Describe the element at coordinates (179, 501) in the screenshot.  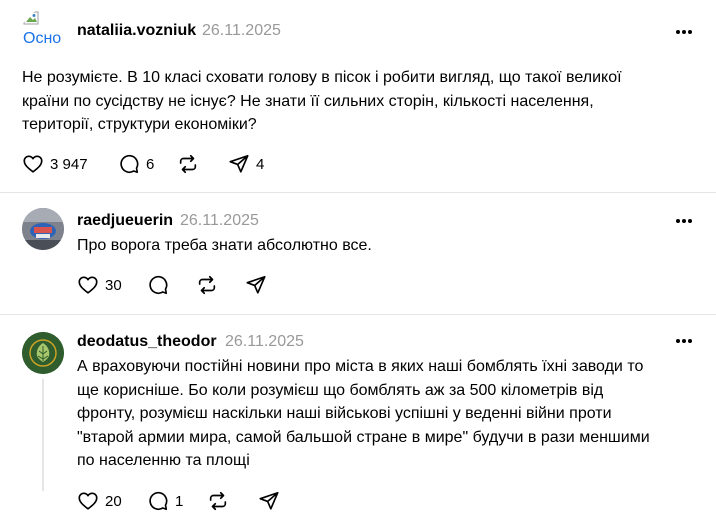
I see `reply-count: 1` at that location.